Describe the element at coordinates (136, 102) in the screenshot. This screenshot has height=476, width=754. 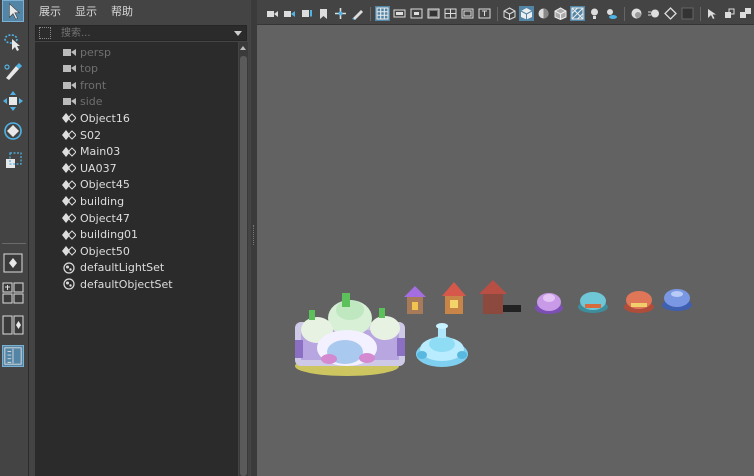
I see `list-item: side` at that location.